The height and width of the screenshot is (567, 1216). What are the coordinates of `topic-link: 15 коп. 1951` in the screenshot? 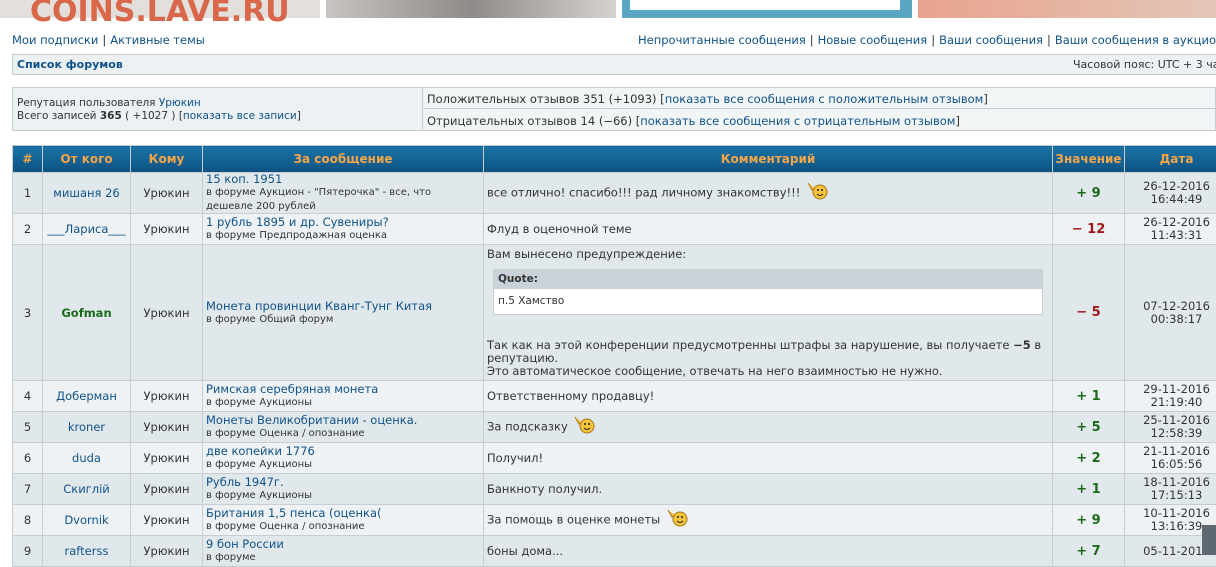 It's located at (244, 179).